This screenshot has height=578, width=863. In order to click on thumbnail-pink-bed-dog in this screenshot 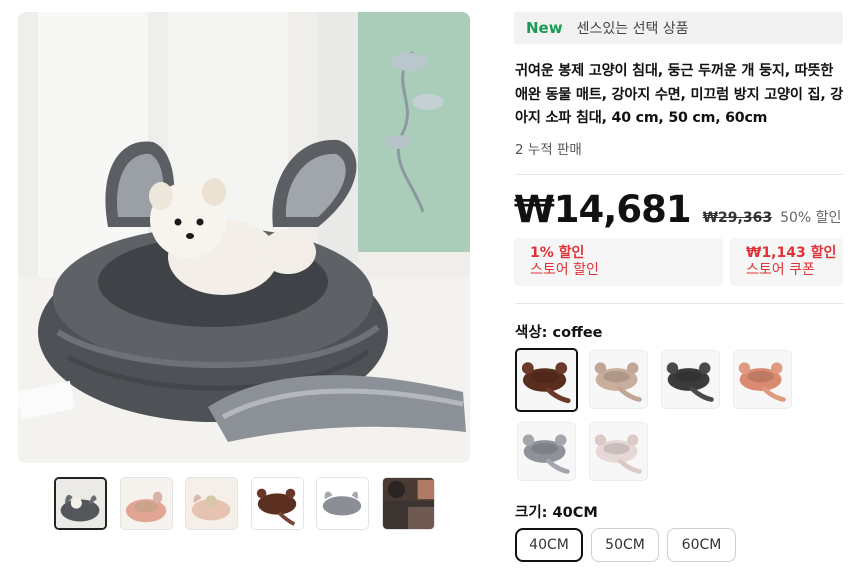, I will do `click(211, 503)`.